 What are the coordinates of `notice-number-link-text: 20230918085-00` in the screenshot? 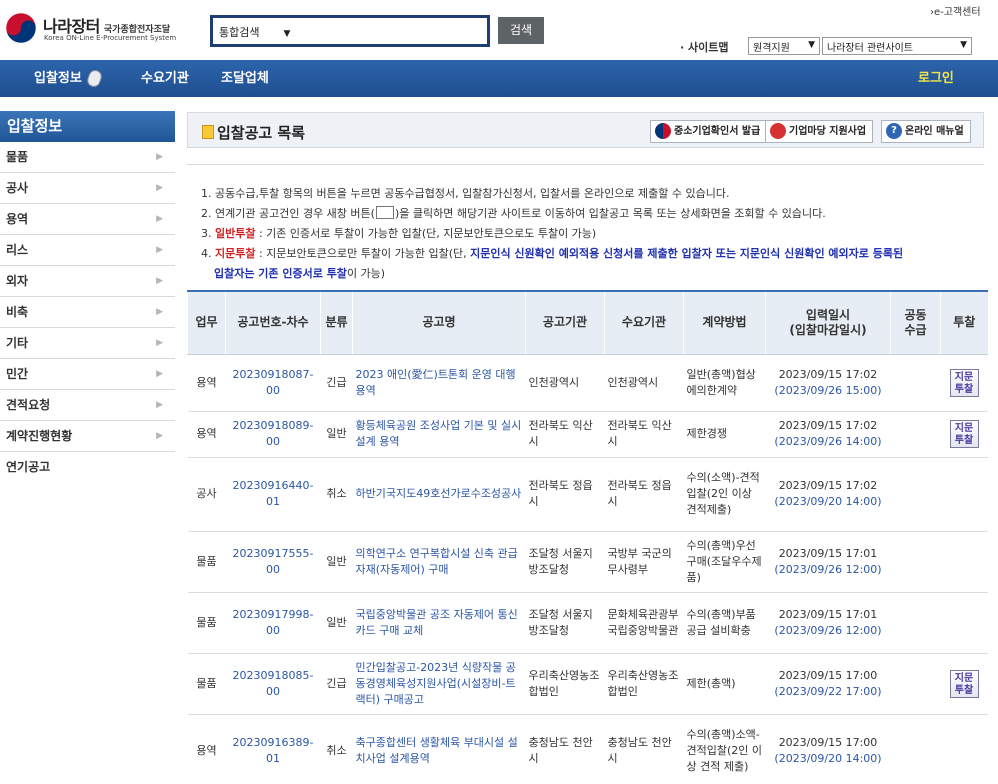 It's located at (273, 683).